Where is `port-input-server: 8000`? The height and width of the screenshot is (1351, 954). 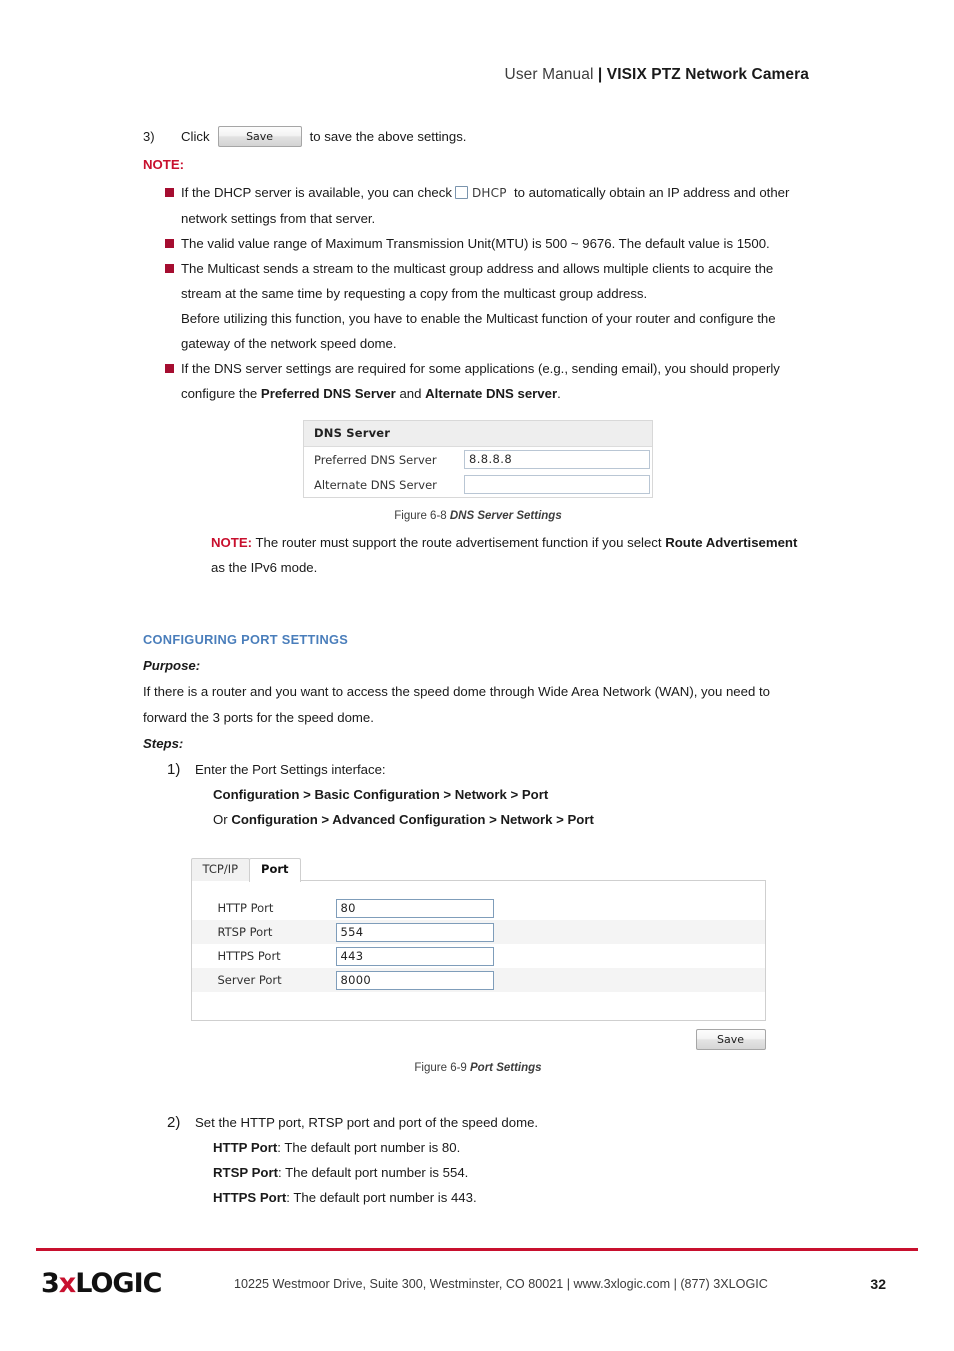 port-input-server: 8000 is located at coordinates (414, 980).